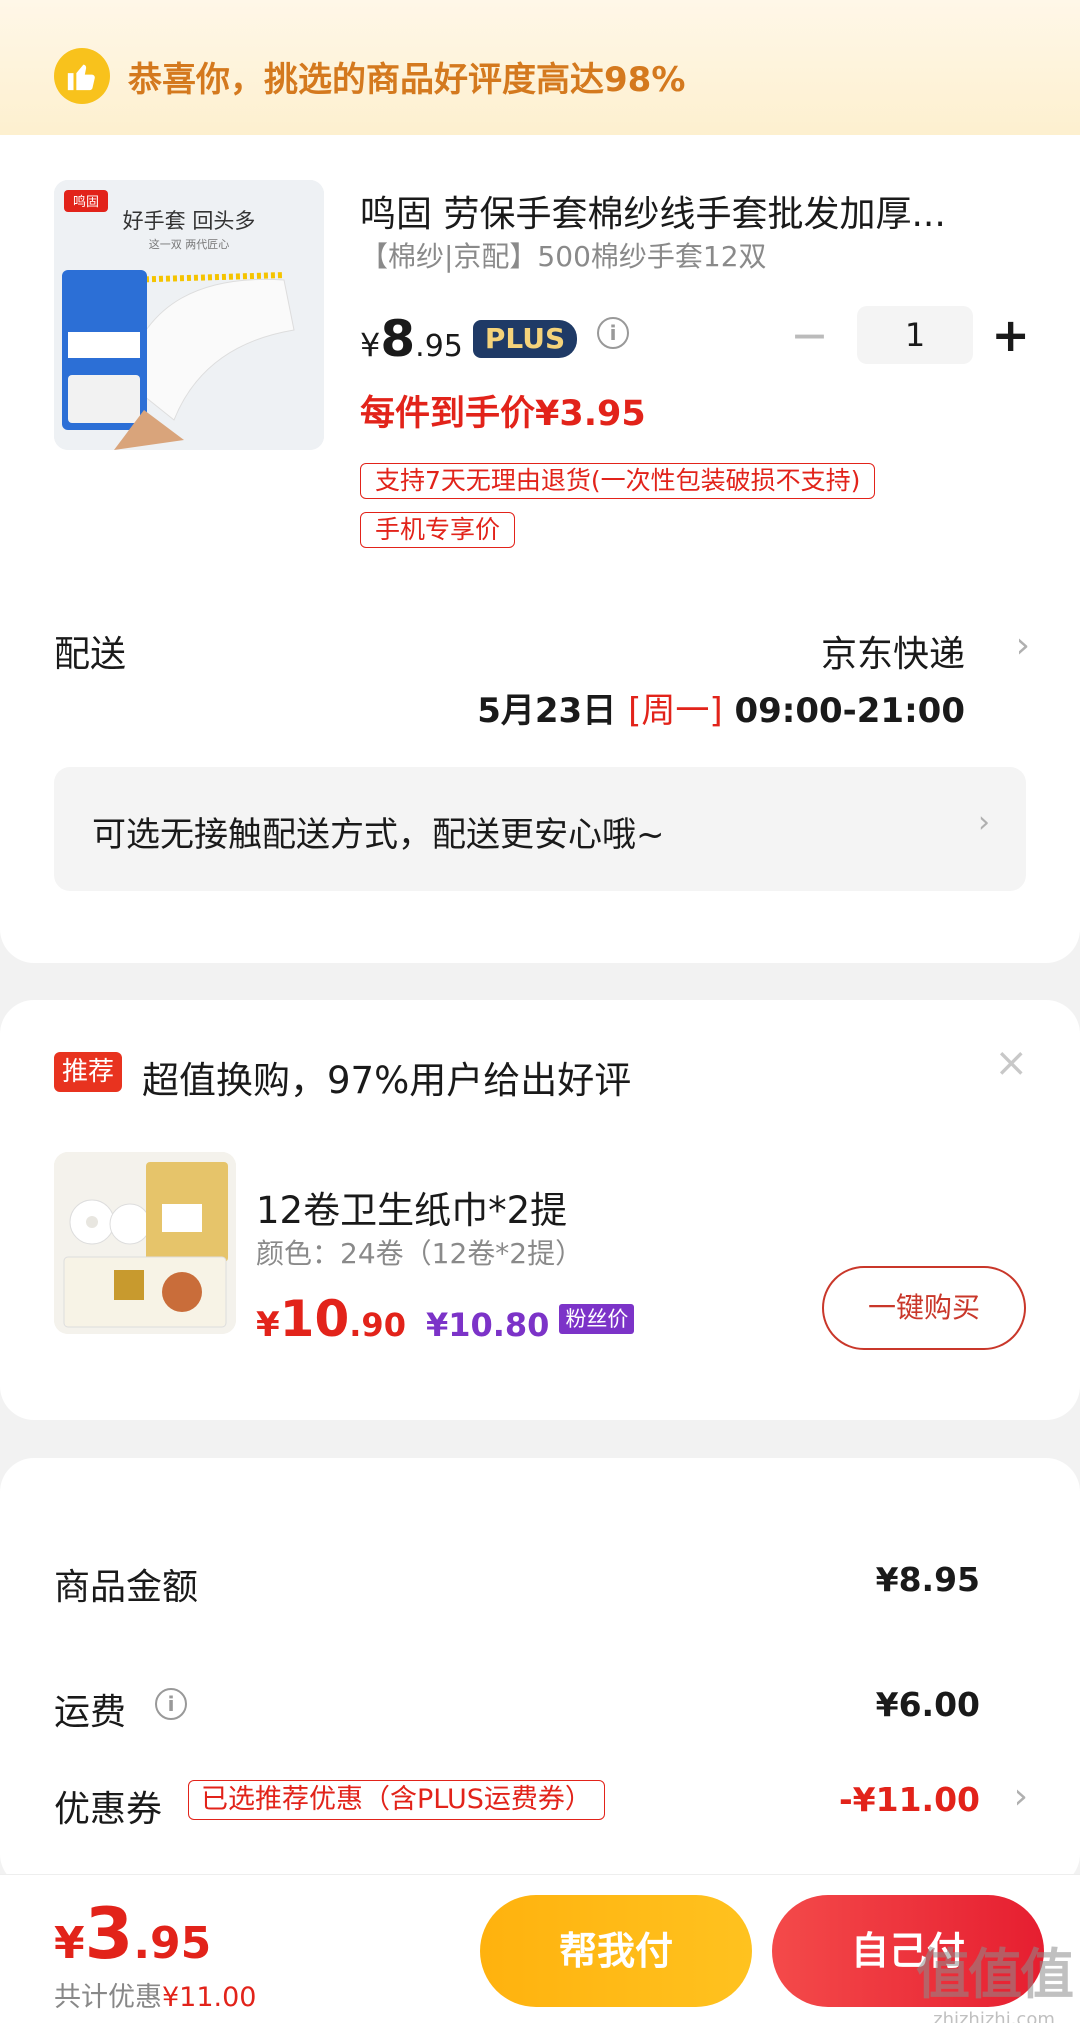 This screenshot has height=2023, width=1080. Describe the element at coordinates (809, 335) in the screenshot. I see `decrease-button: −` at that location.